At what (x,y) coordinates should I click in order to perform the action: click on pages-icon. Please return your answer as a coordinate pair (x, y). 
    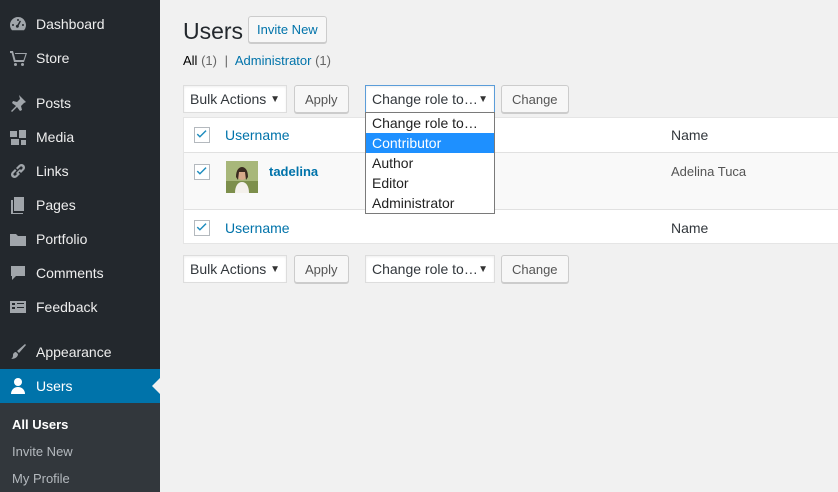
    Looking at the image, I should click on (18, 205).